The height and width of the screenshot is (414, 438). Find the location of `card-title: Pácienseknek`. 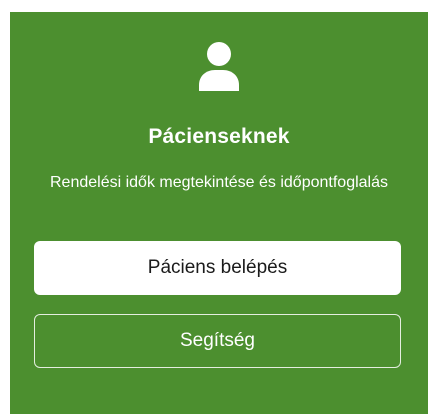

card-title: Pácienseknek is located at coordinates (219, 136).